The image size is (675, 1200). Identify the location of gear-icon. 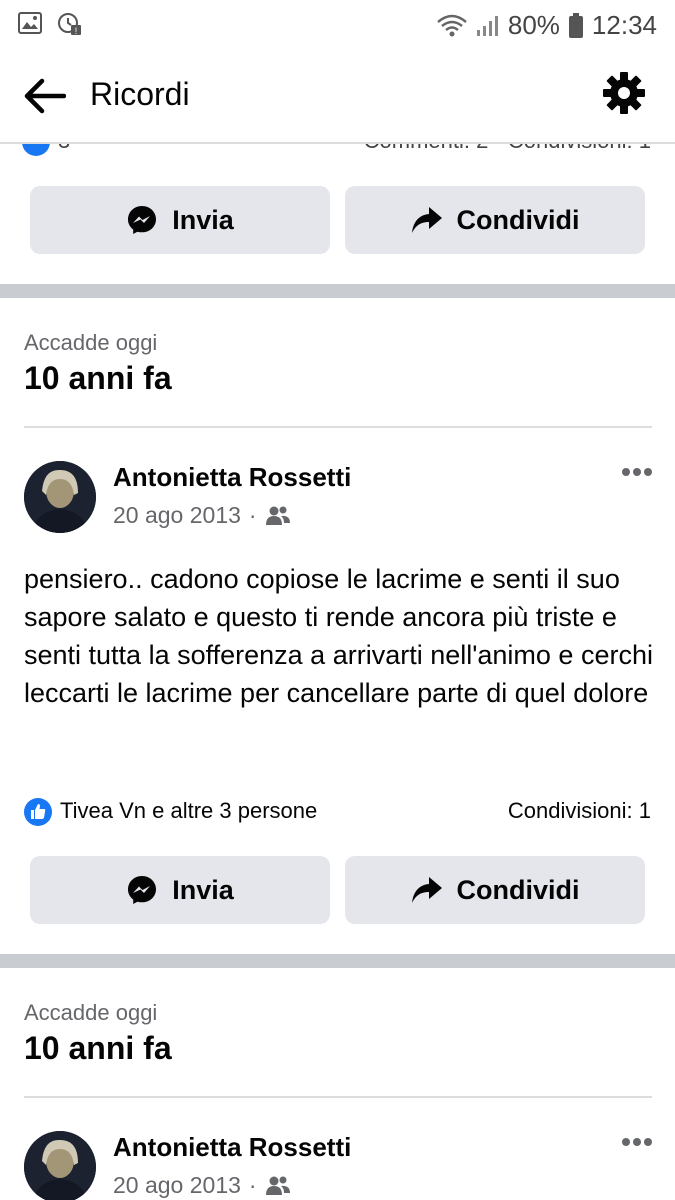
(624, 93).